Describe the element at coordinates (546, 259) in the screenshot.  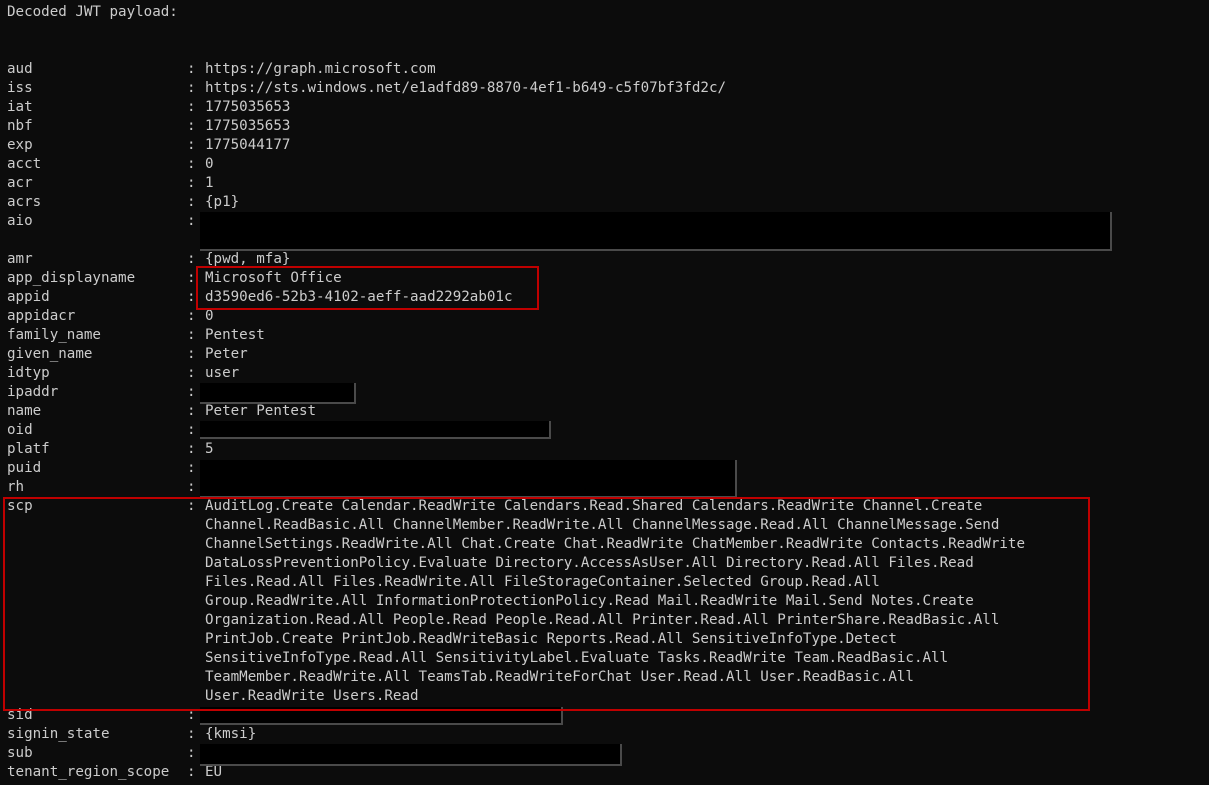
I see `claim-row: amr: {pwd, mfa}` at that location.